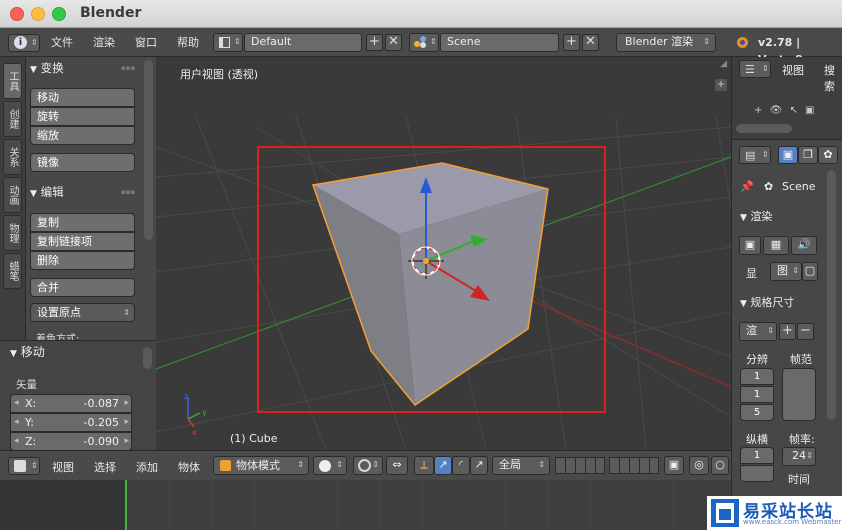 This screenshot has width=842, height=530. What do you see at coordinates (833, 78) in the screenshot?
I see `outliner-search-menu: 搜索` at bounding box center [833, 78].